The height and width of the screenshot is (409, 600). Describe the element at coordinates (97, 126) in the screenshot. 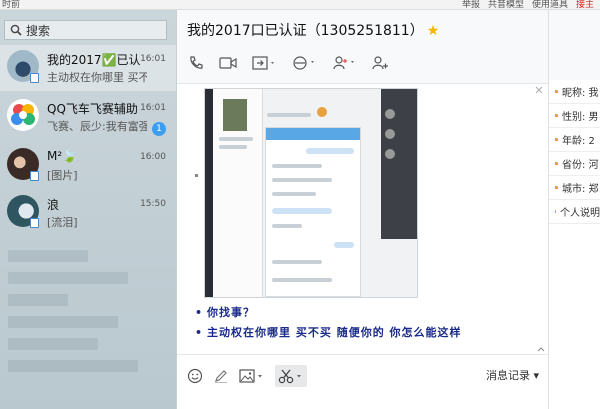

I see `contact-last-message: 飞赛、辰少:我有富强` at that location.